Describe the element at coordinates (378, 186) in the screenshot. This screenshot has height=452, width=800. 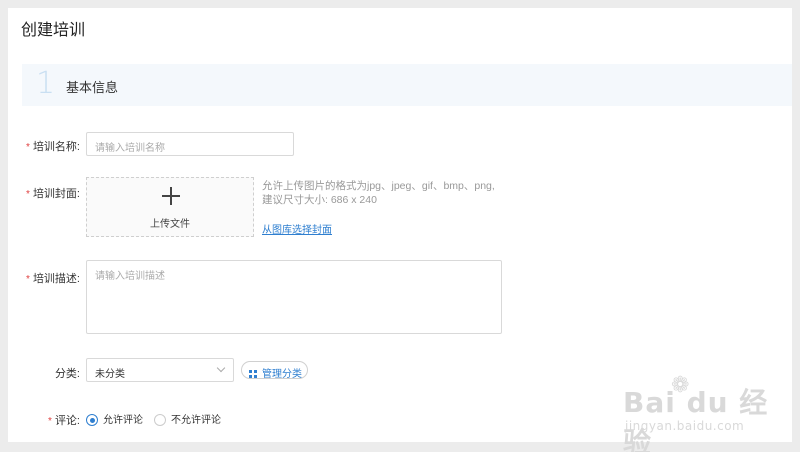
I see `cover-format-hint: 允许上传图片的格式为jpg、jpeg、gif、bmp、png,` at that location.